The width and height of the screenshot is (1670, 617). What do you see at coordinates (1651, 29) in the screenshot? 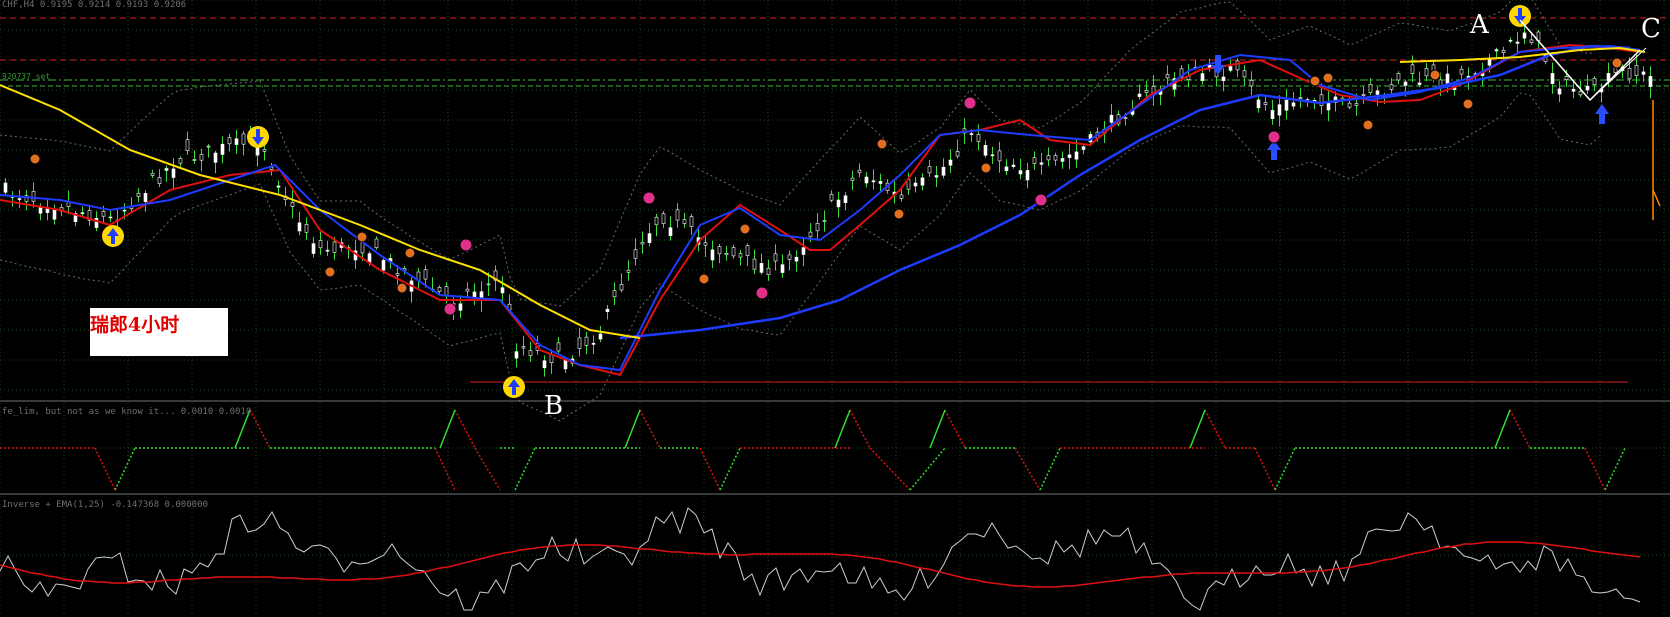
I see `label-c: C` at bounding box center [1651, 29].